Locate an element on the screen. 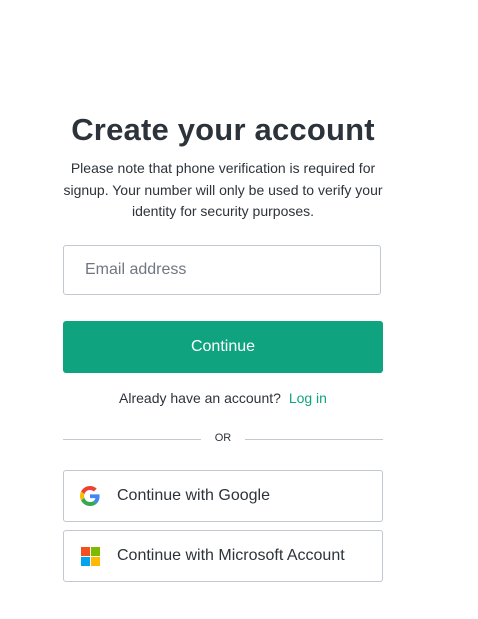 The width and height of the screenshot is (478, 619). microsoft-button: Continue with Microsoft Account is located at coordinates (223, 556).